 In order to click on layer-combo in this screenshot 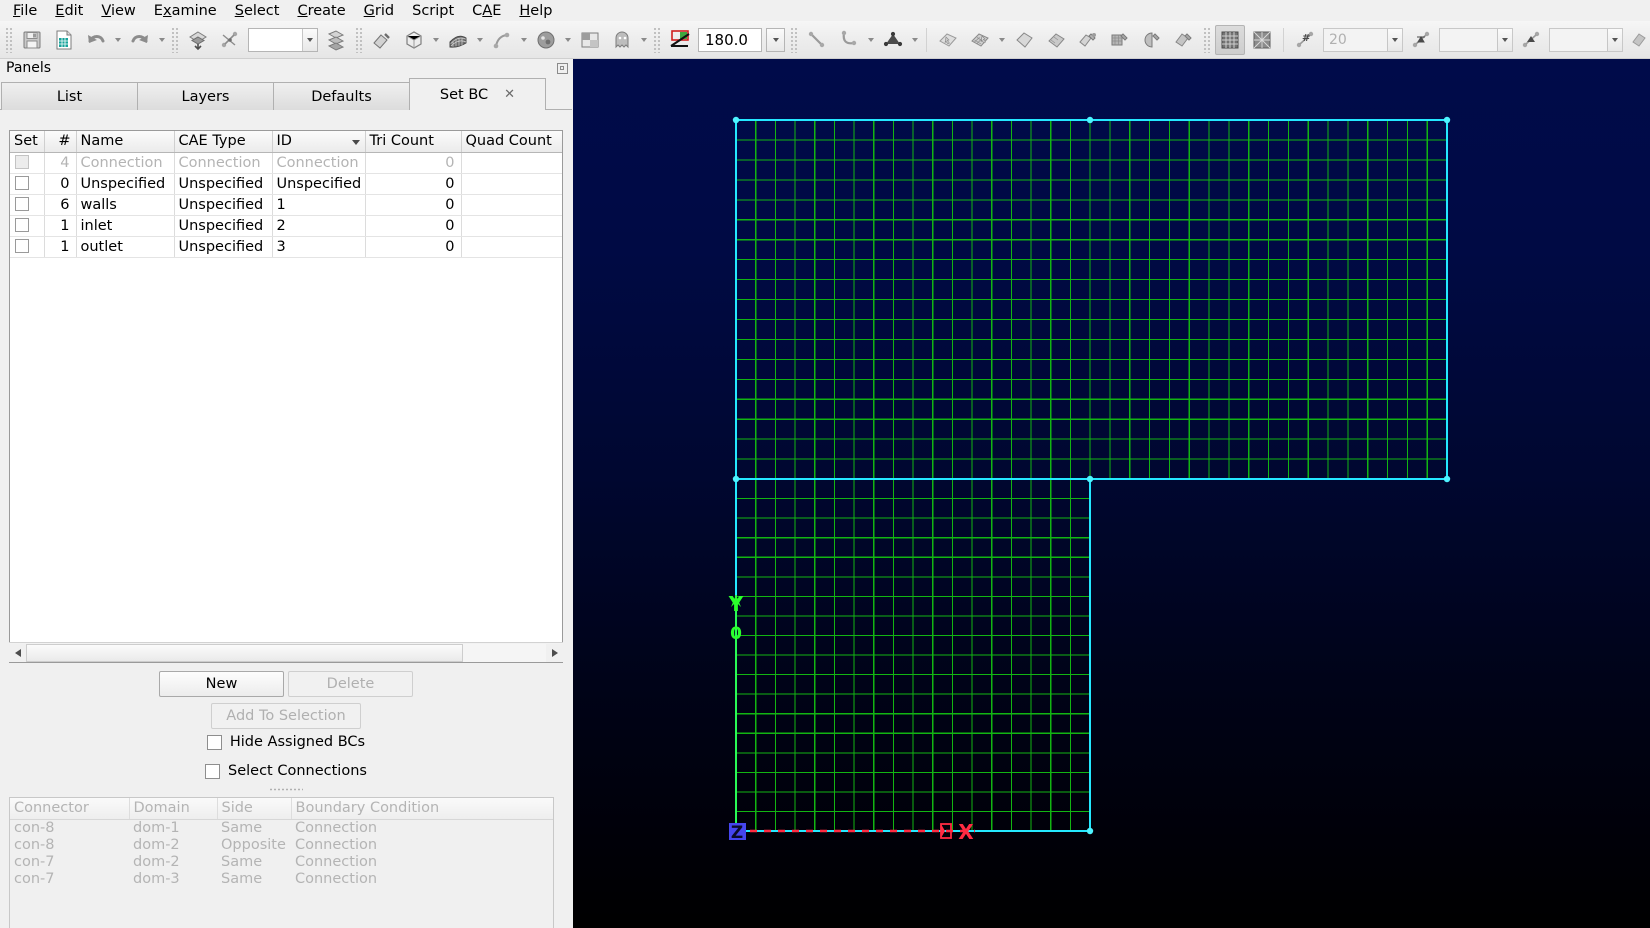, I will do `click(283, 39)`.